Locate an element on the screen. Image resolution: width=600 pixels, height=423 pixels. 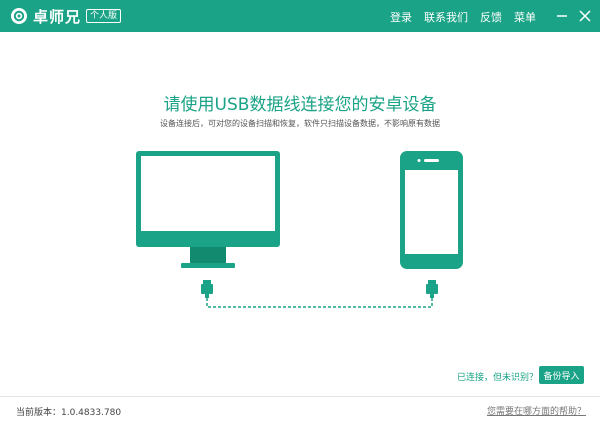
backup-import-button: 备份导入 is located at coordinates (561, 375).